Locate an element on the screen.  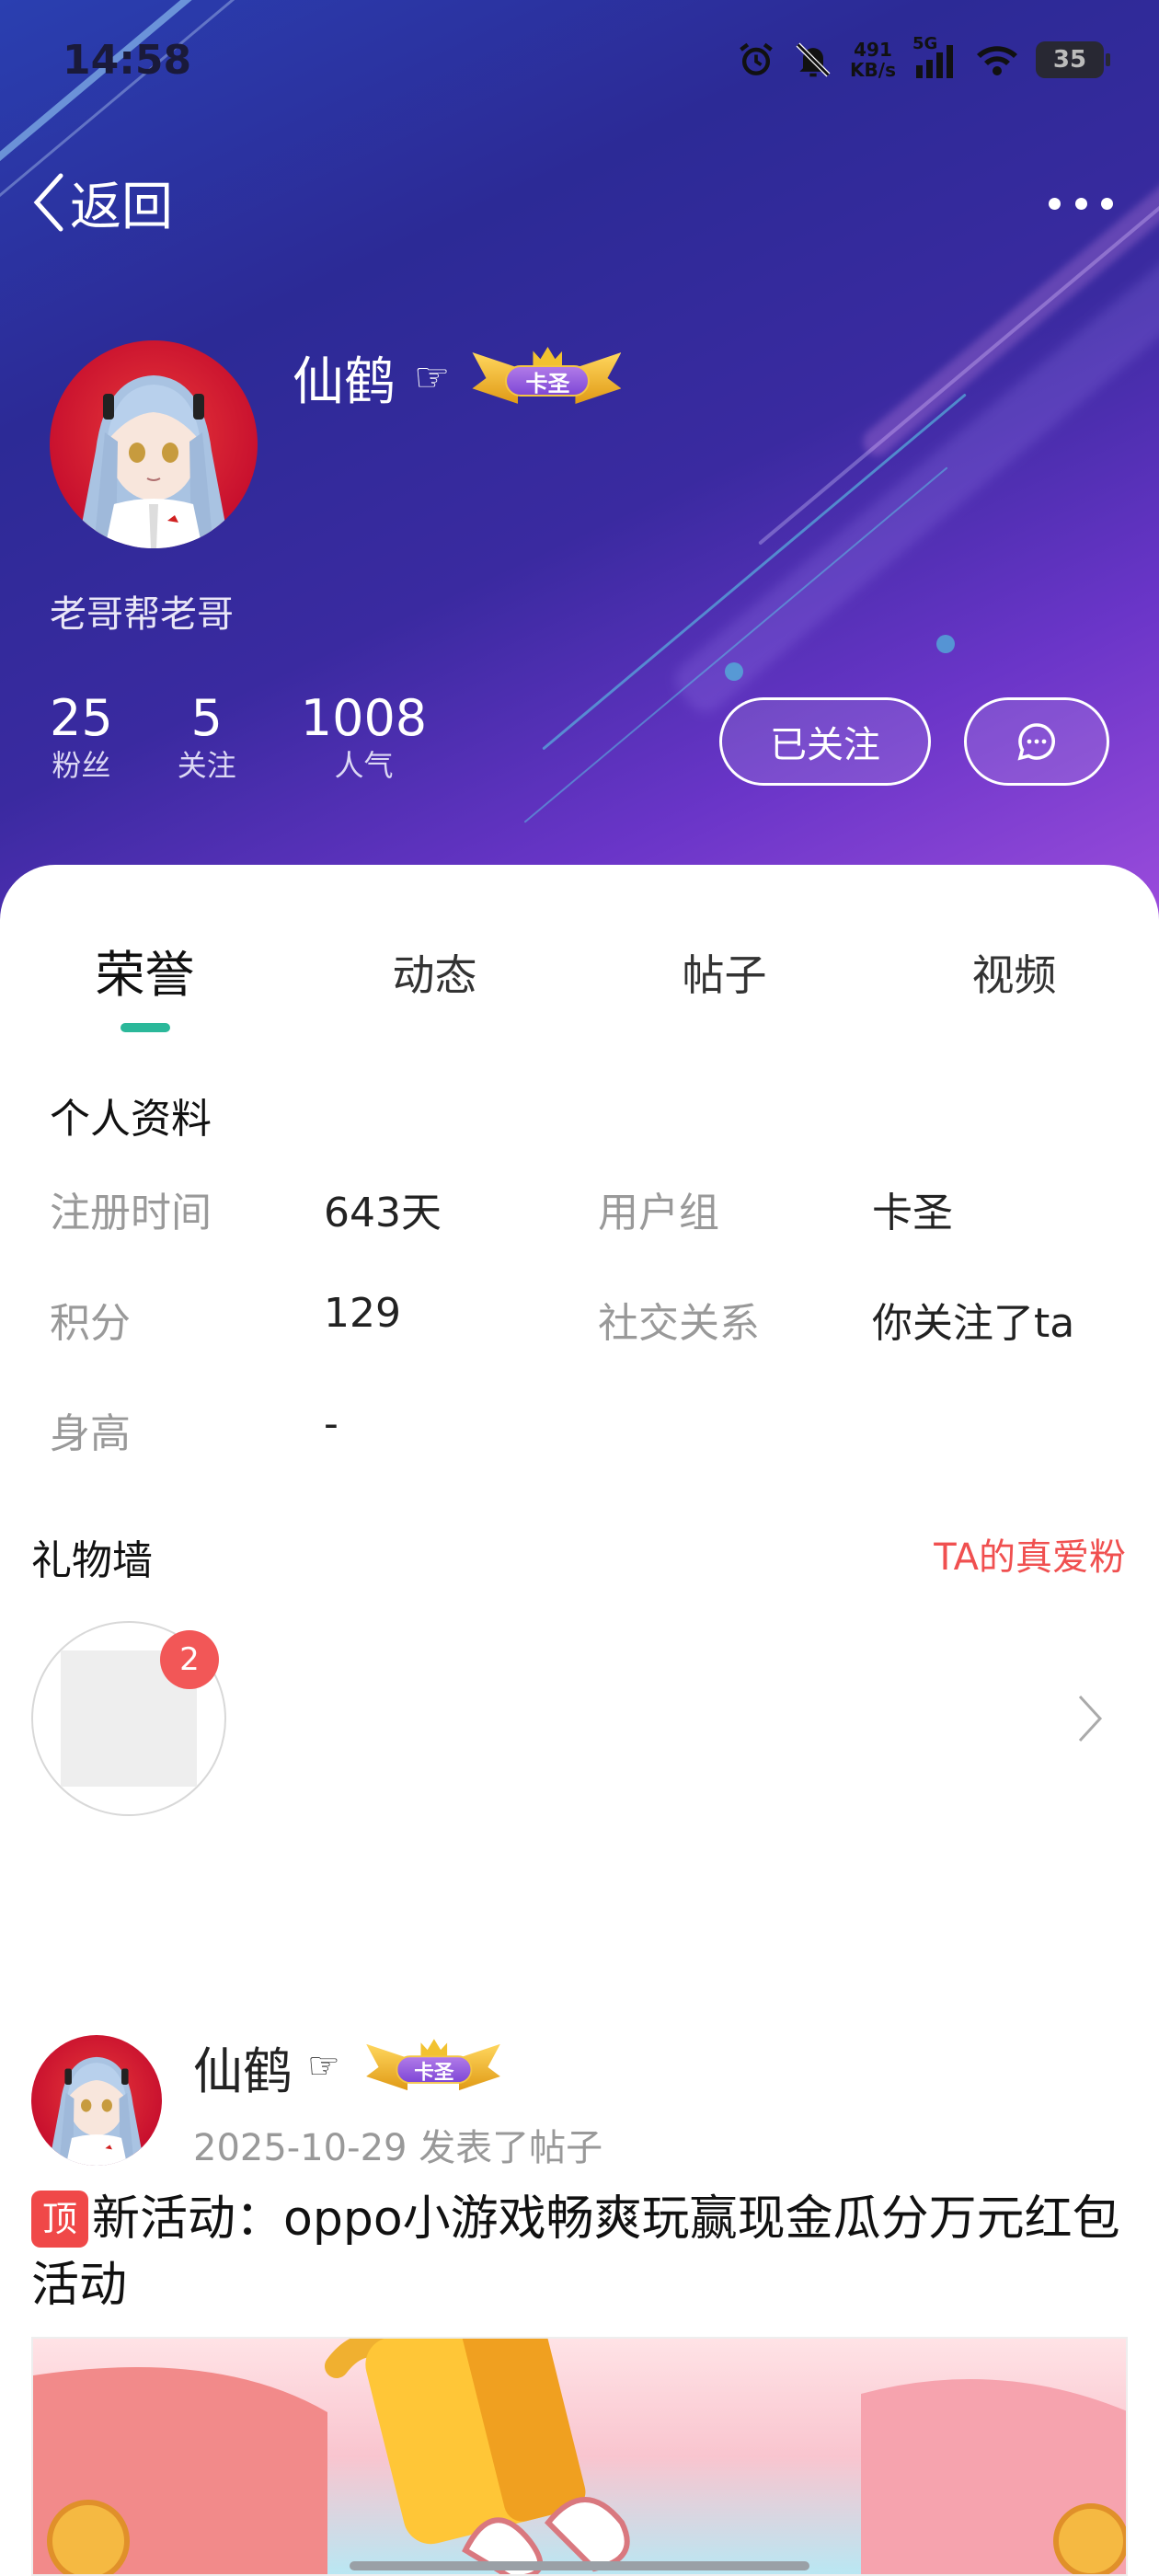
post-title-text: 新活动：oppo小游戏畅爽玩赢现金瓜分万元红包活动 is located at coordinates (575, 2252).